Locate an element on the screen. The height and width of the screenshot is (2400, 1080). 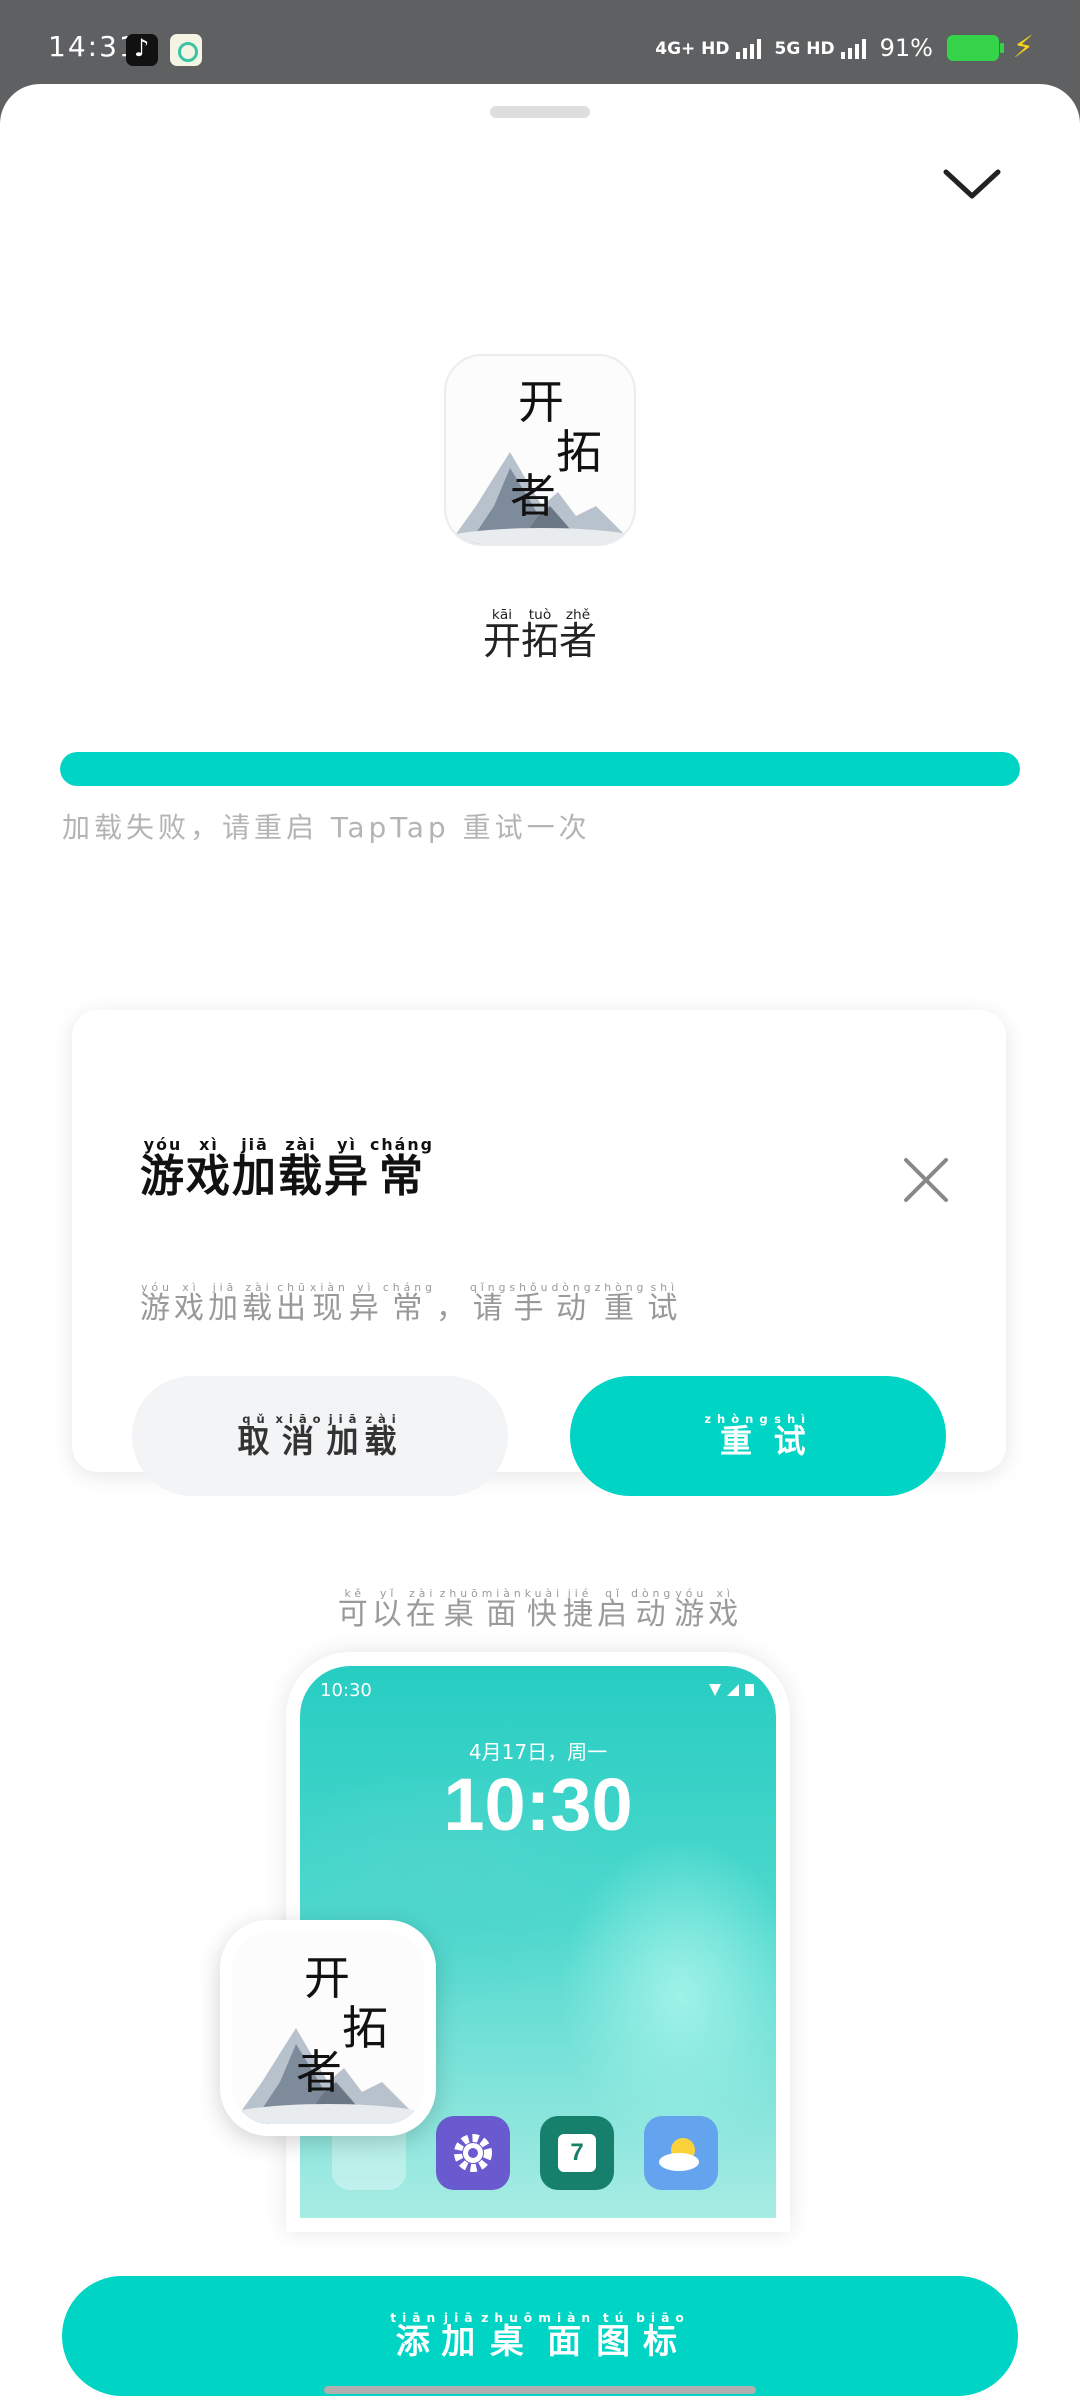
hanzi: 在 is located at coordinates (422, 1615).